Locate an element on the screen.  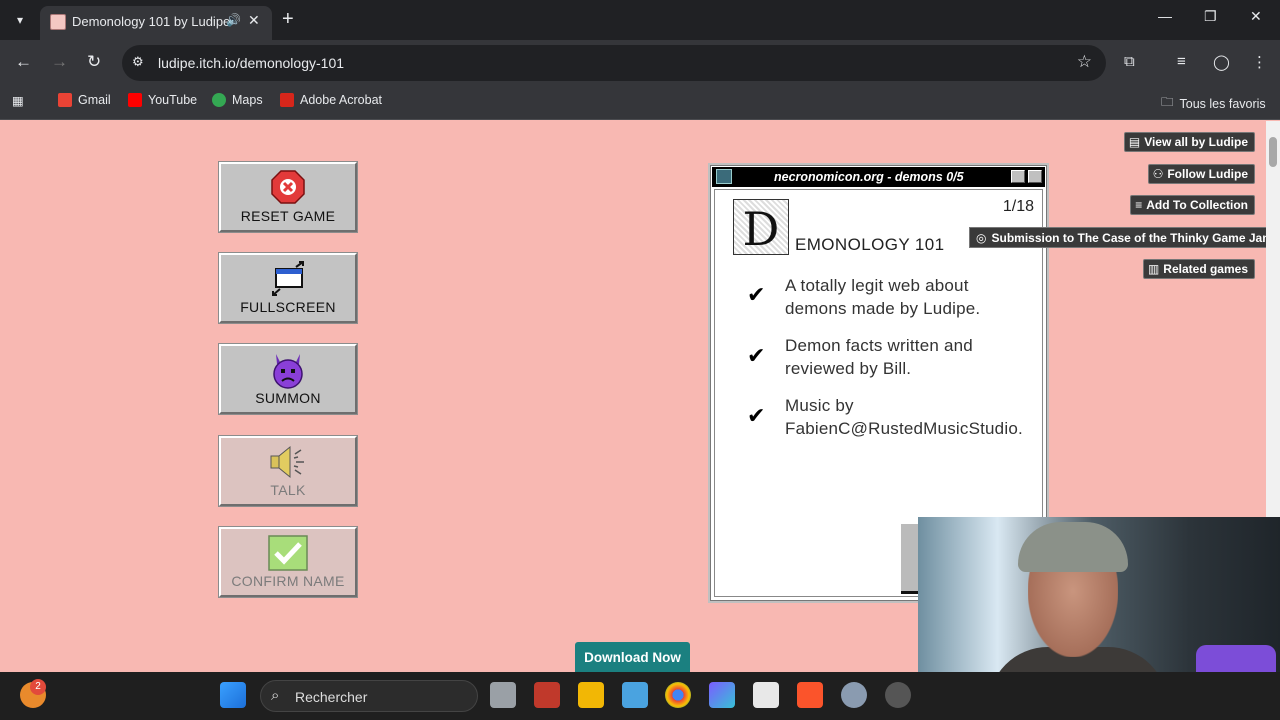
active-tab: Demonology 101 by Ludipe 🔊 ✕ is located at coordinates (156, 23).